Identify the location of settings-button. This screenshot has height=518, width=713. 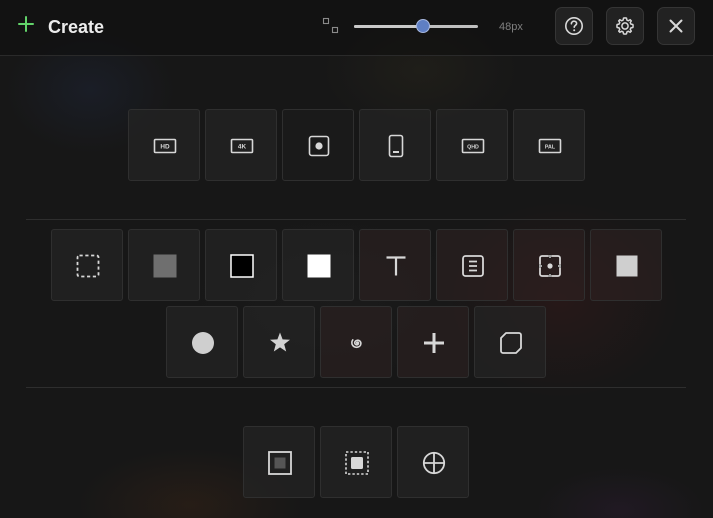
(625, 26).